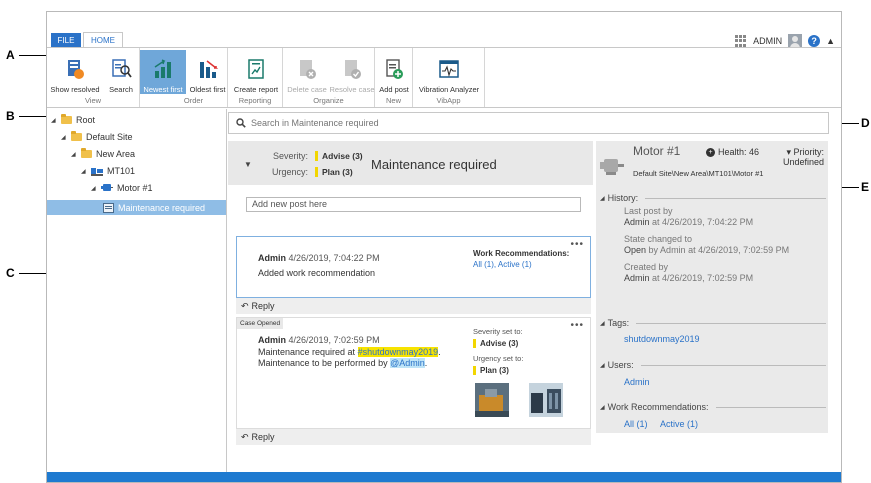 The width and height of the screenshot is (871, 483). Describe the element at coordinates (741, 41) in the screenshot. I see `apps-grid-icon` at that location.